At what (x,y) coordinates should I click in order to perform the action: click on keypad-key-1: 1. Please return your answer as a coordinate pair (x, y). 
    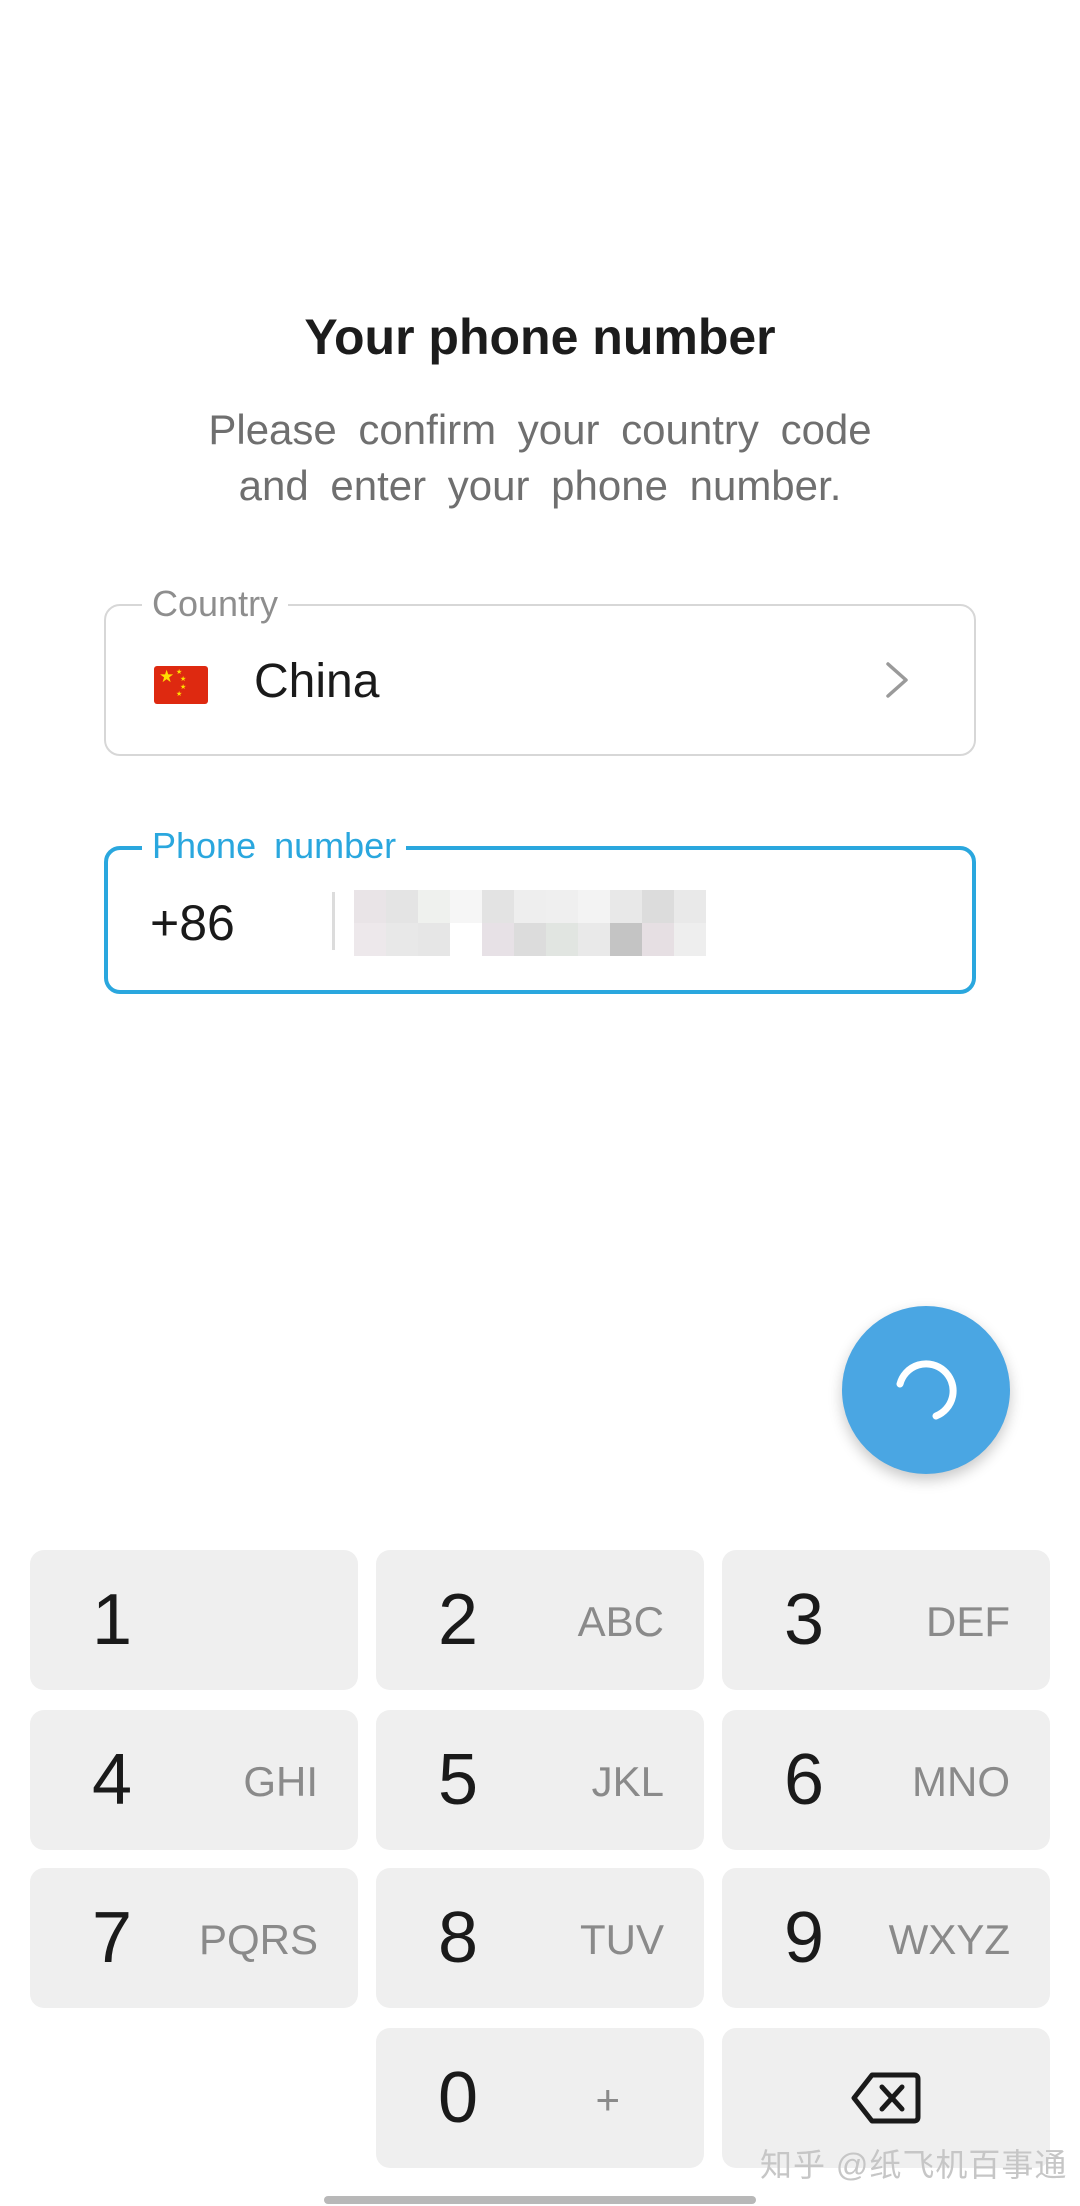
    Looking at the image, I should click on (194, 1620).